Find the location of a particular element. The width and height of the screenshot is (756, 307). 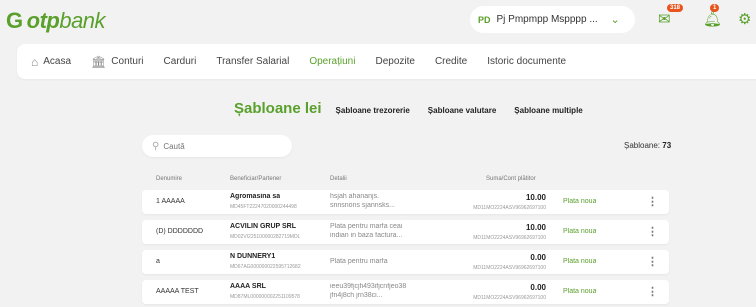

beneficiary-name: AAAA SRL is located at coordinates (248, 286).